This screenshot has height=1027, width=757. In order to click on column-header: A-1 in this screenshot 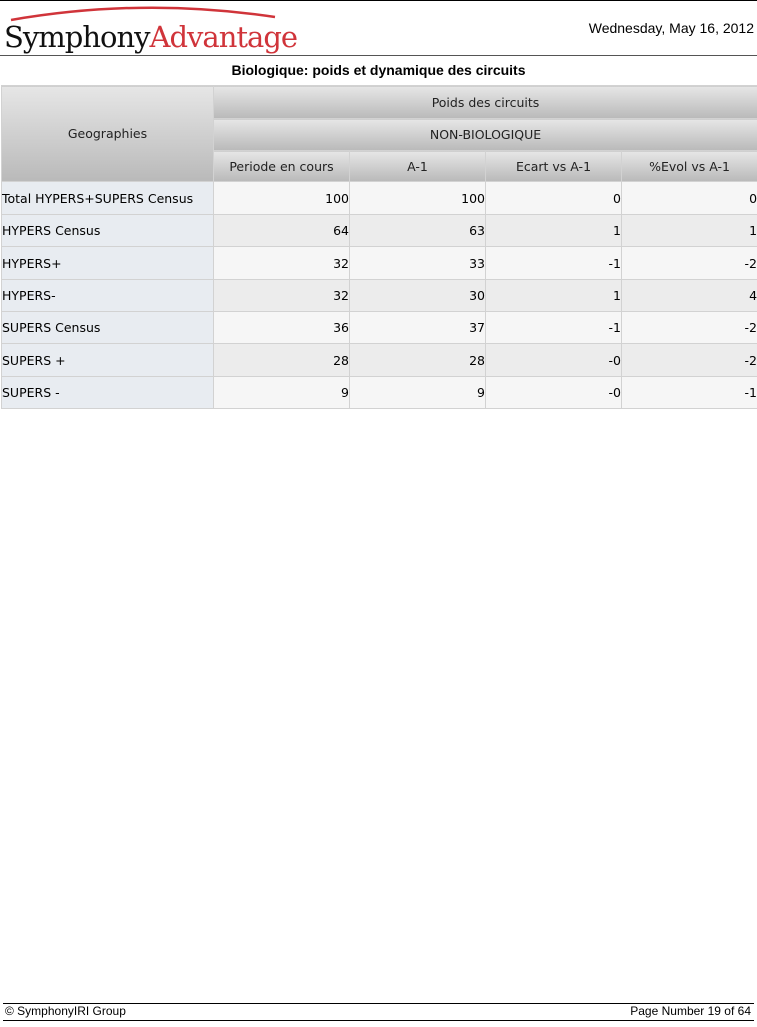, I will do `click(417, 166)`.